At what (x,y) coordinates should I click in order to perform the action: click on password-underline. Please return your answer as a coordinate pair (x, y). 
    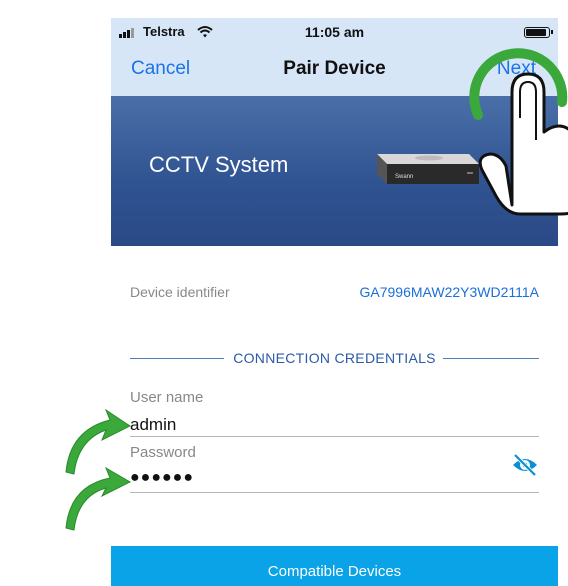
    Looking at the image, I should click on (334, 492).